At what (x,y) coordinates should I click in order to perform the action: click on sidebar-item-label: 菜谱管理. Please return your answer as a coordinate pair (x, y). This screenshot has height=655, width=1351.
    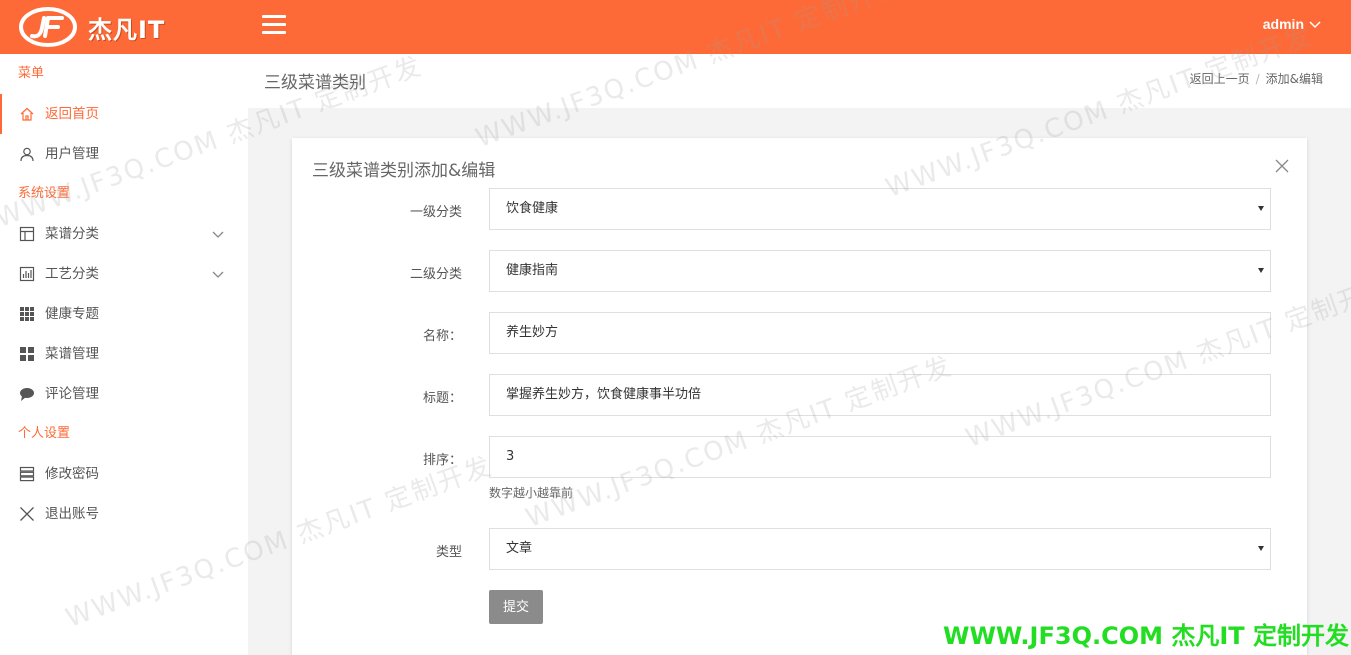
    Looking at the image, I should click on (72, 354).